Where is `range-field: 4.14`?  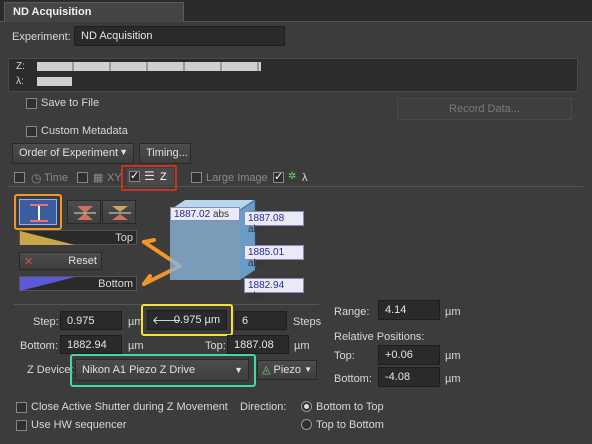
range-field: 4.14 is located at coordinates (409, 310).